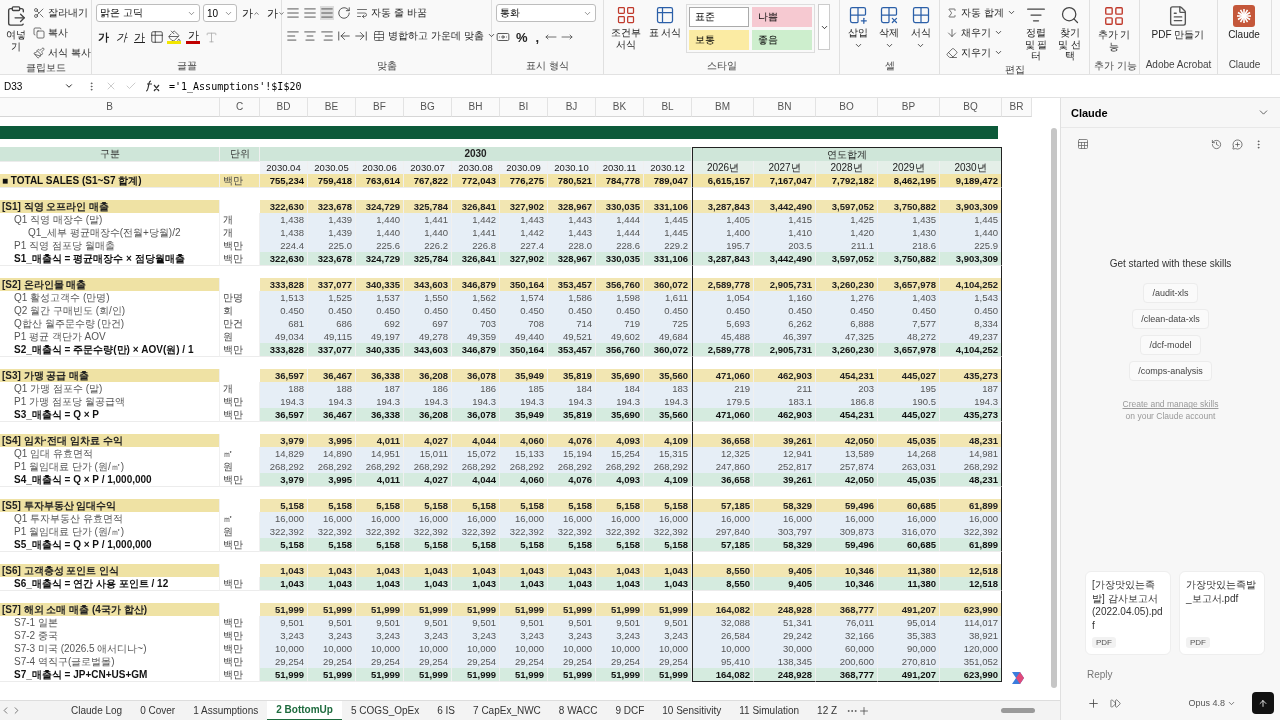  I want to click on table-icon, so click(665, 15).